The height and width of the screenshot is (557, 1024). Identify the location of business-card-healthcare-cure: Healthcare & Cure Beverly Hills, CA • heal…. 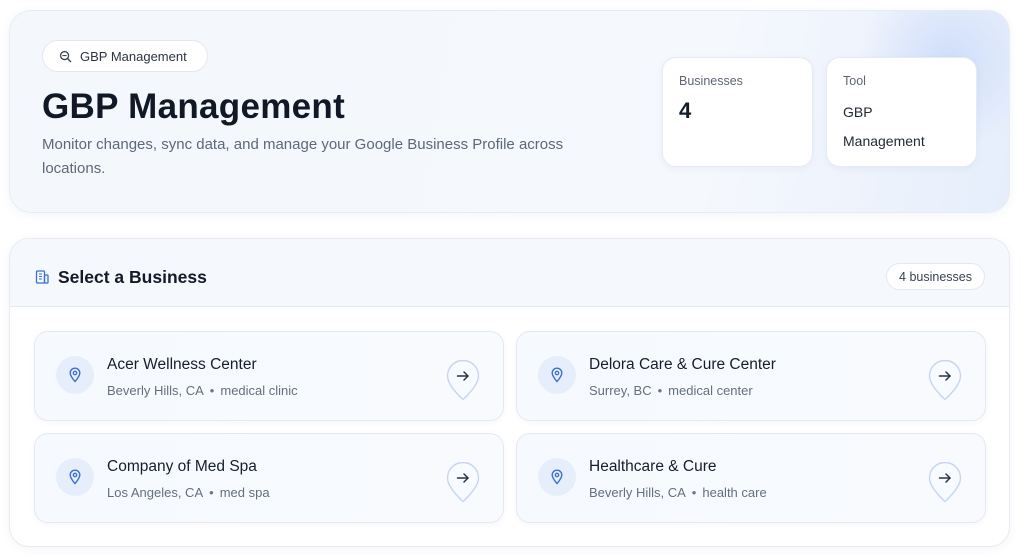
(751, 478).